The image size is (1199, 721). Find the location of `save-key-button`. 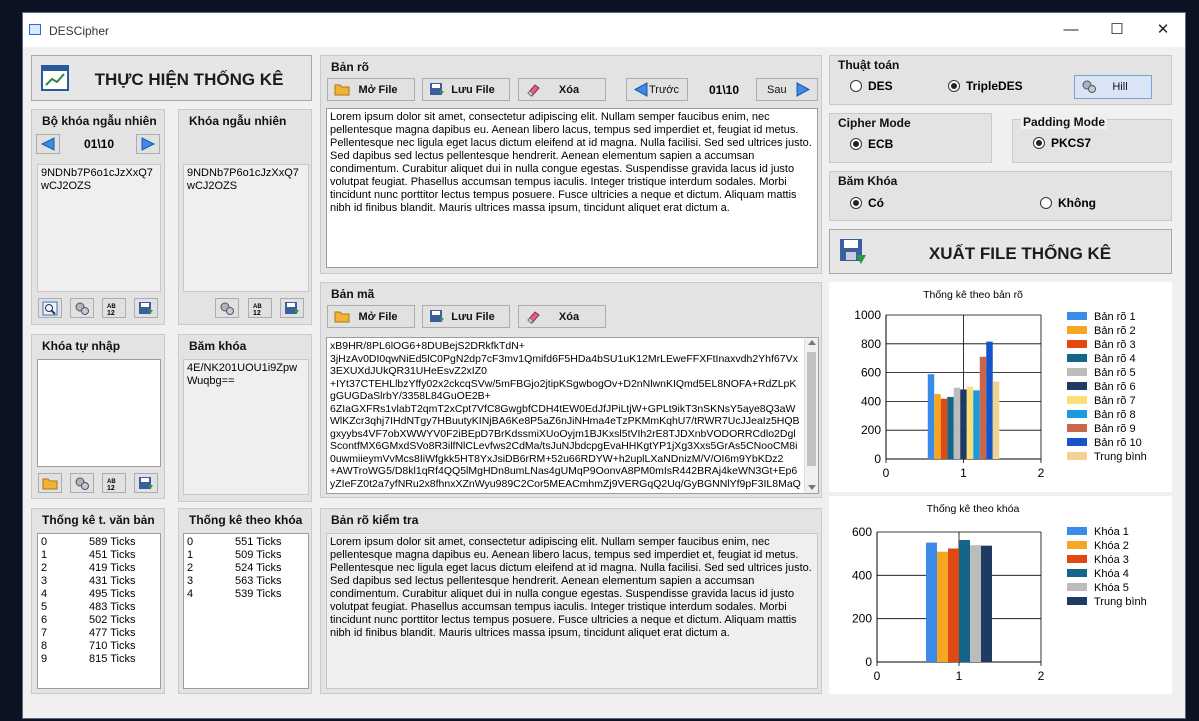

save-key-button is located at coordinates (292, 308).